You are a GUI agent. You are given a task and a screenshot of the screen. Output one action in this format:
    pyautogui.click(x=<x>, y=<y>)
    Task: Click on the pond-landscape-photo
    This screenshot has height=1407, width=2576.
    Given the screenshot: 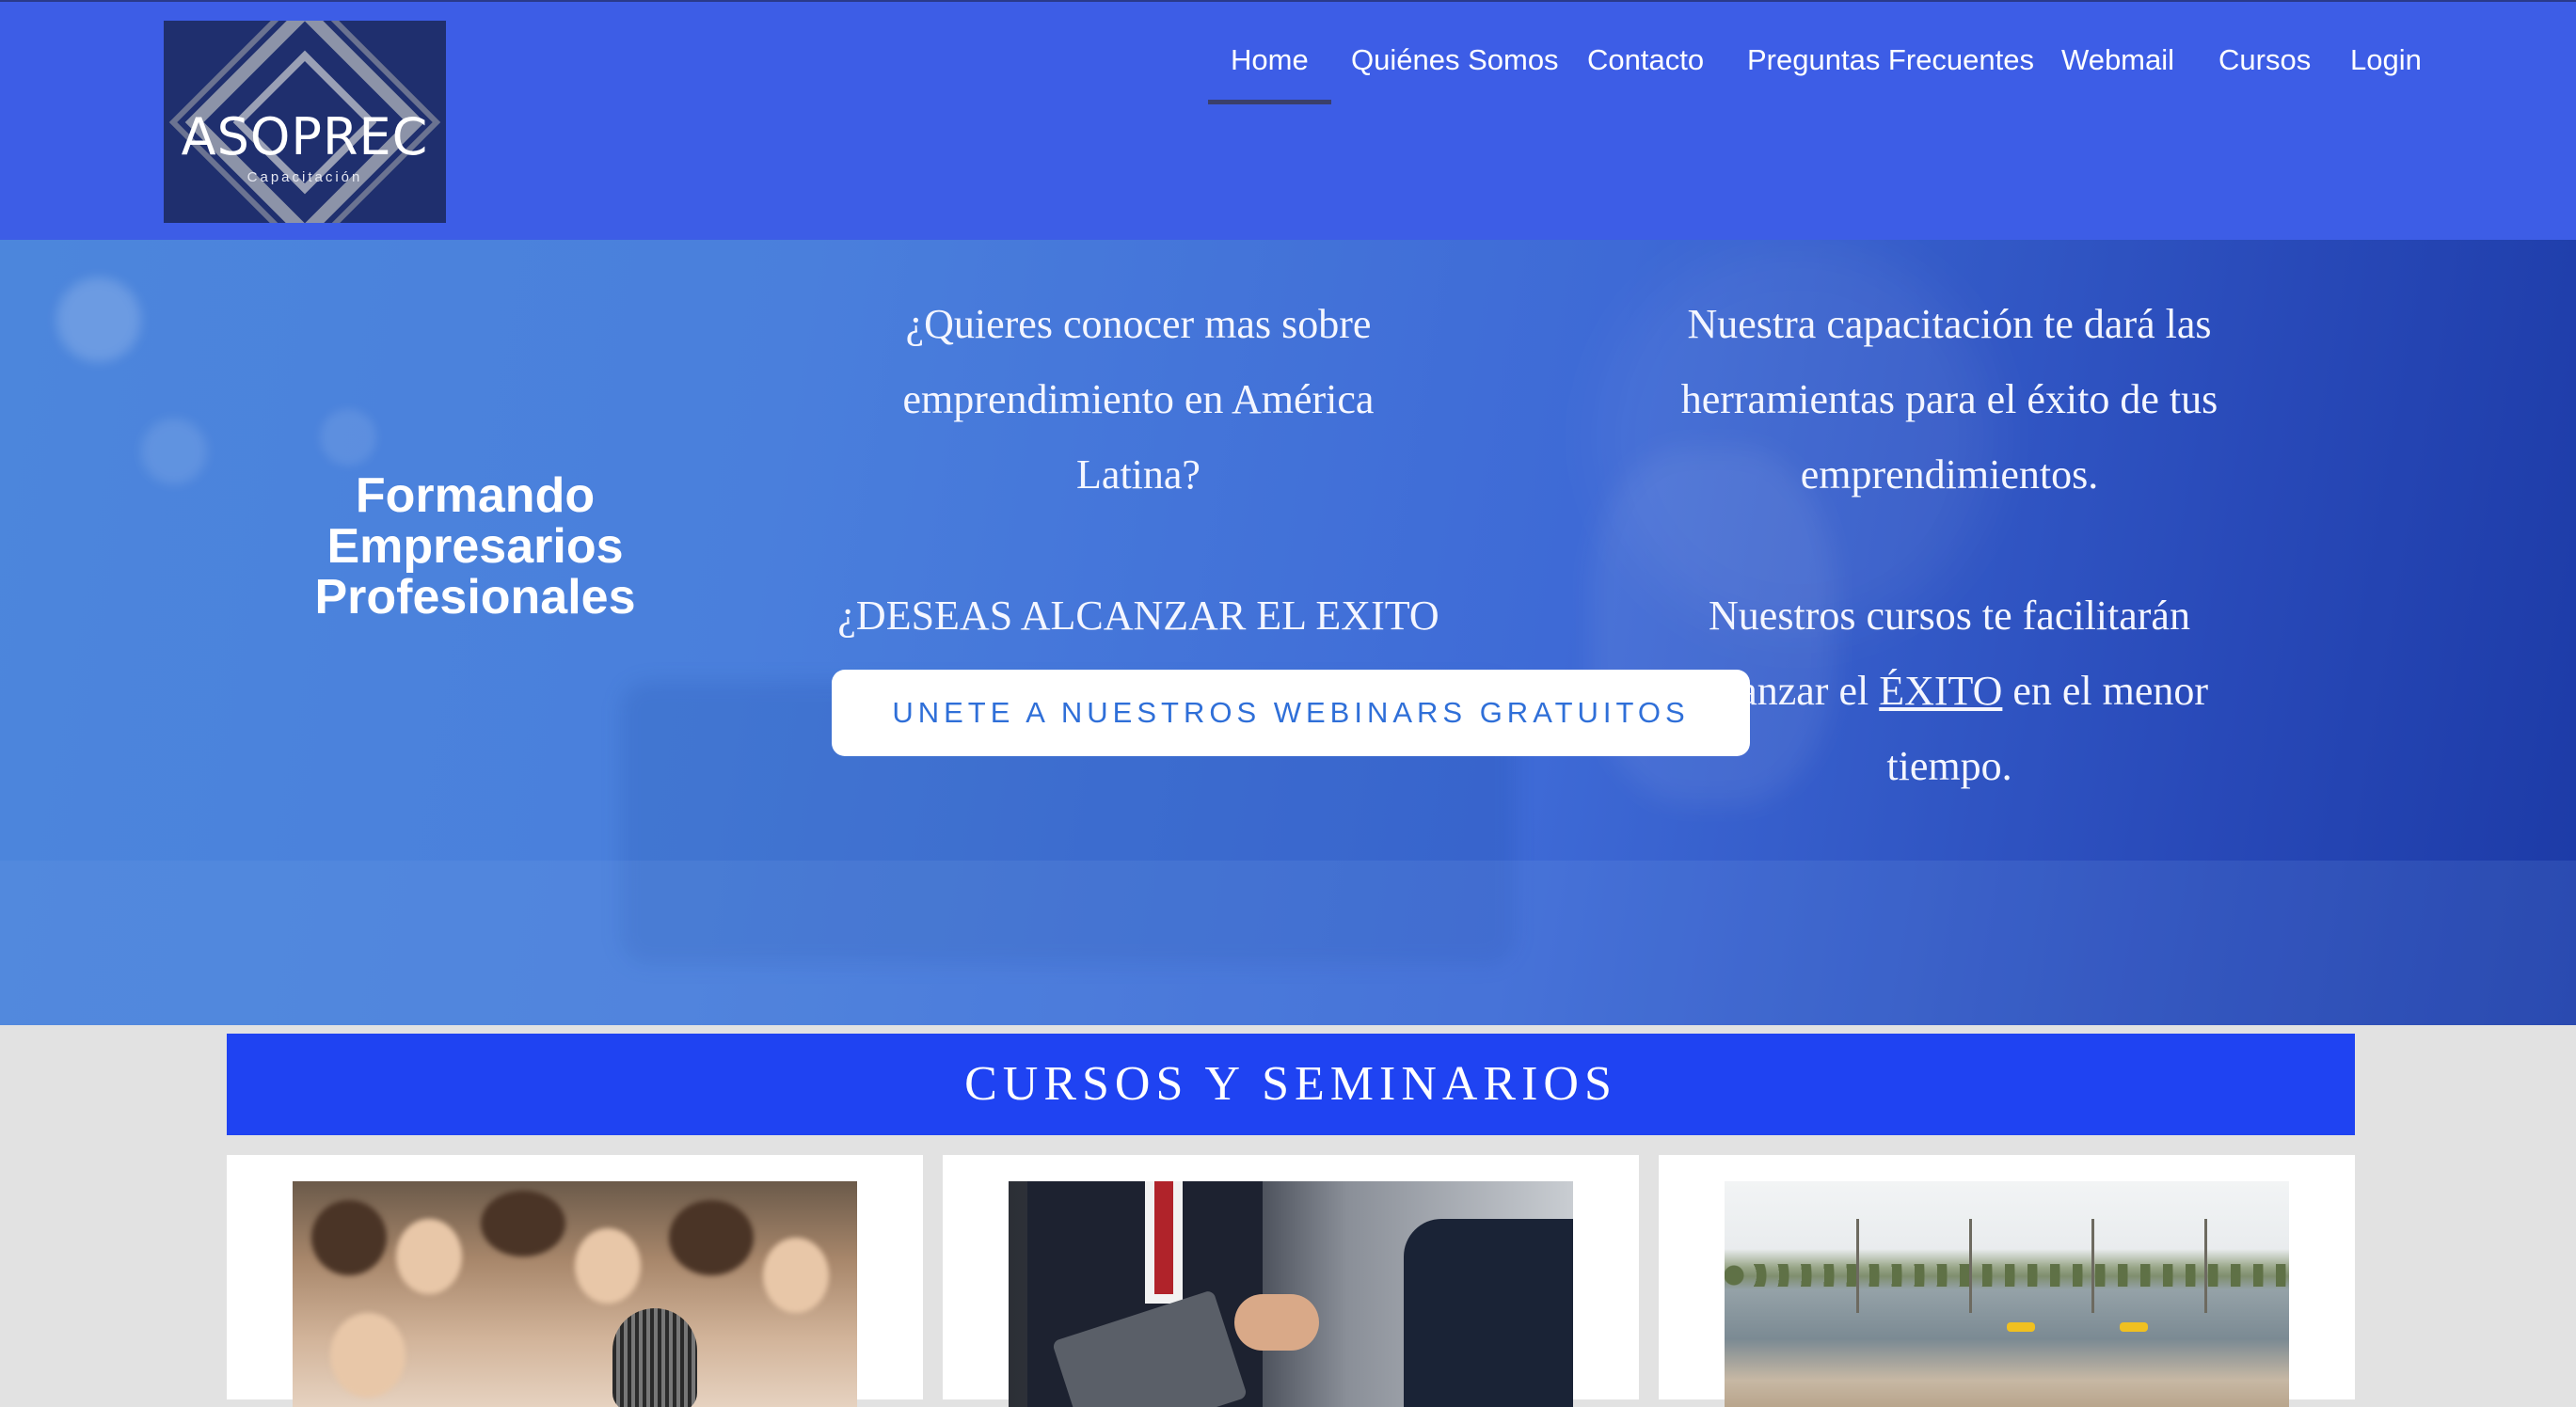 What is the action you would take?
    pyautogui.click(x=2007, y=1294)
    